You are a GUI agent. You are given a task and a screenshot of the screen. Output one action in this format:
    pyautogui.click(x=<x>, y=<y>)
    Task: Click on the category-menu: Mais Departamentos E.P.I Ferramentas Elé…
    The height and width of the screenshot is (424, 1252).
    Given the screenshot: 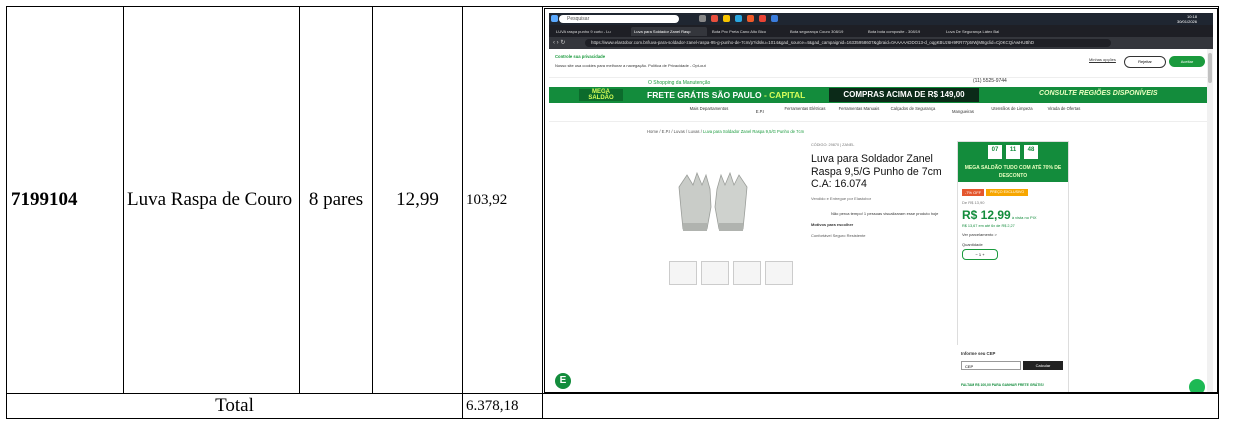 What is the action you would take?
    pyautogui.click(x=881, y=112)
    